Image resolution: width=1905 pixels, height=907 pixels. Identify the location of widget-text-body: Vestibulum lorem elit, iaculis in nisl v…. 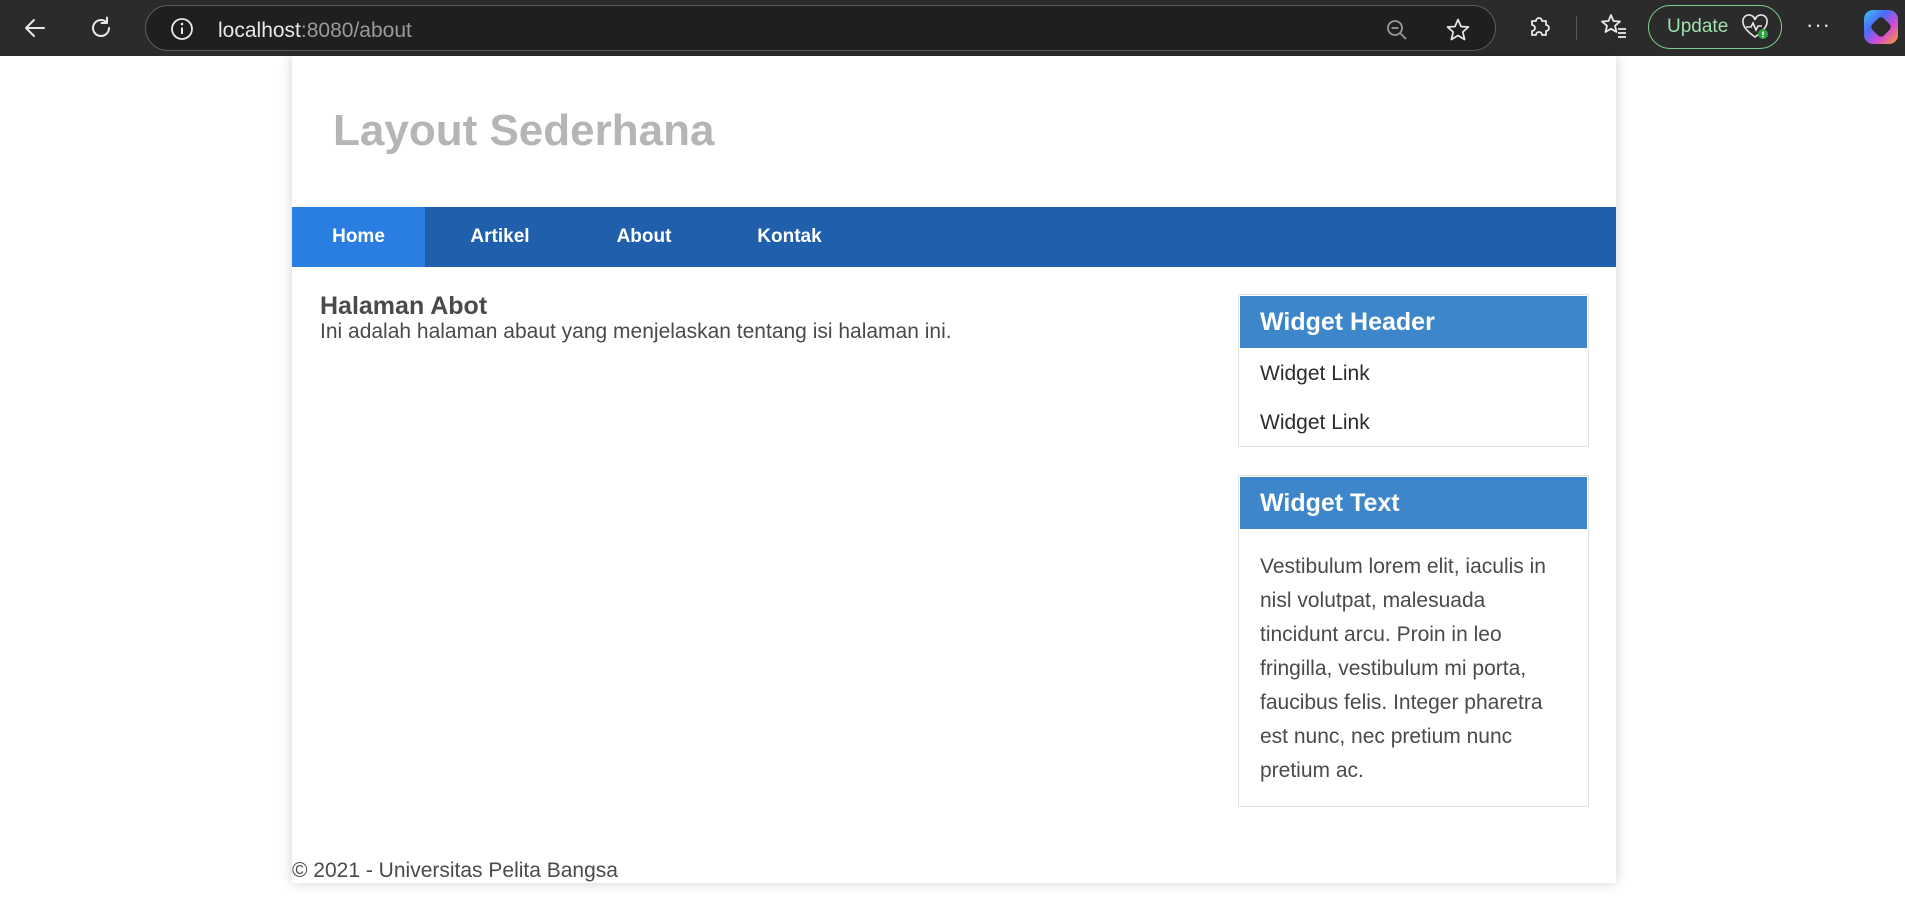
(1403, 668).